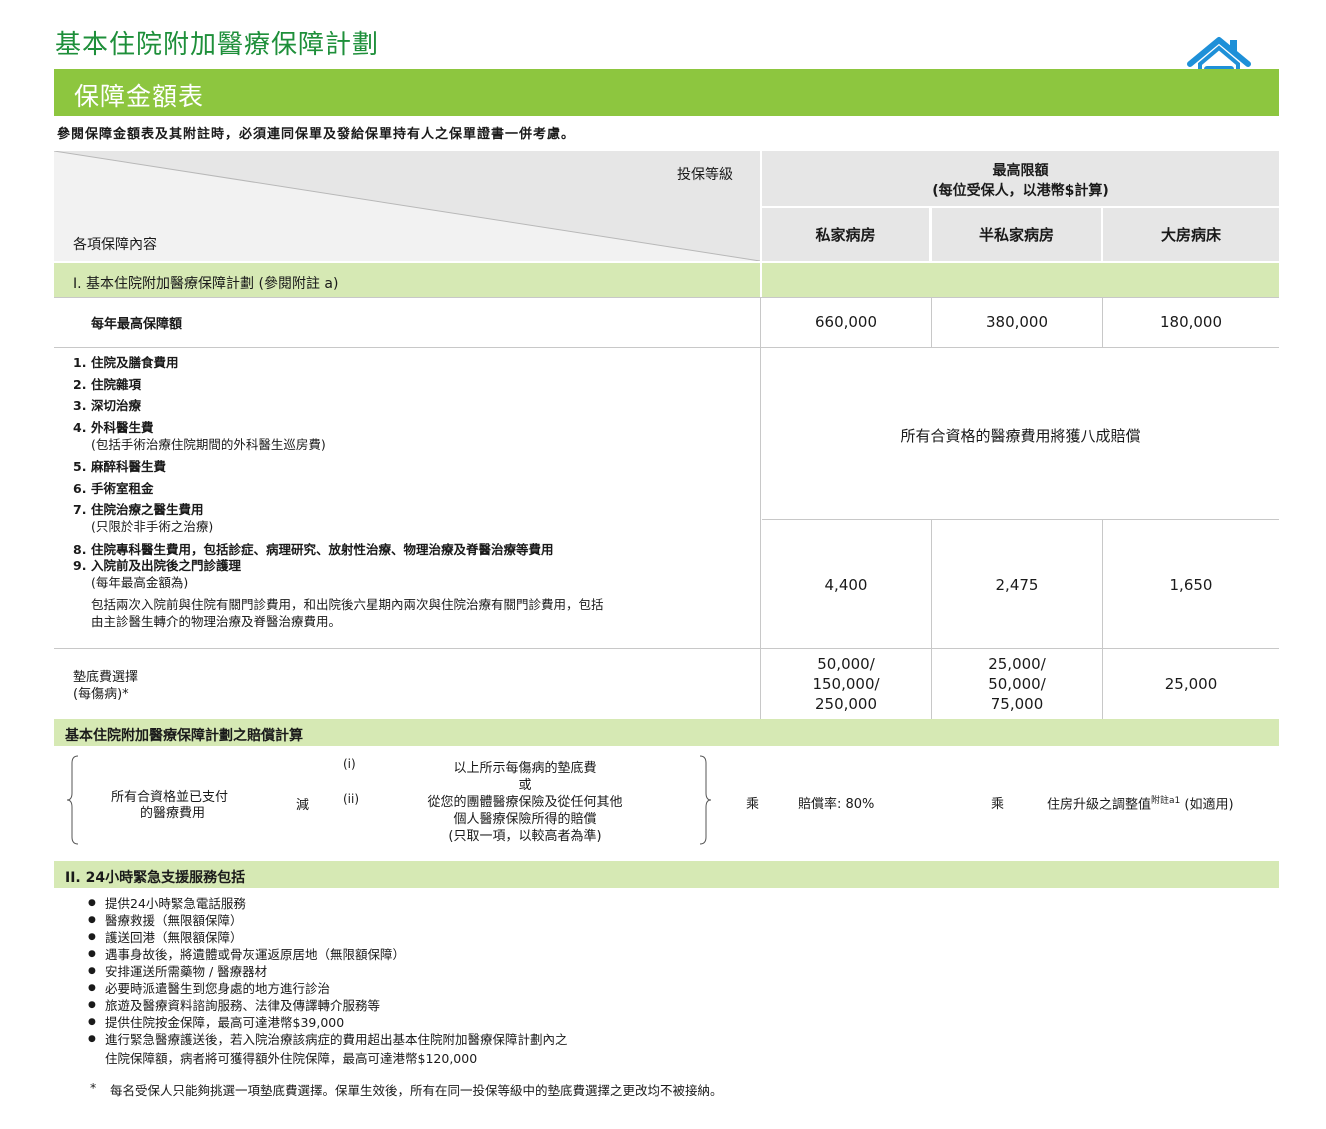  What do you see at coordinates (1020, 519) in the screenshot?
I see `hline-reimburse-bottom` at bounding box center [1020, 519].